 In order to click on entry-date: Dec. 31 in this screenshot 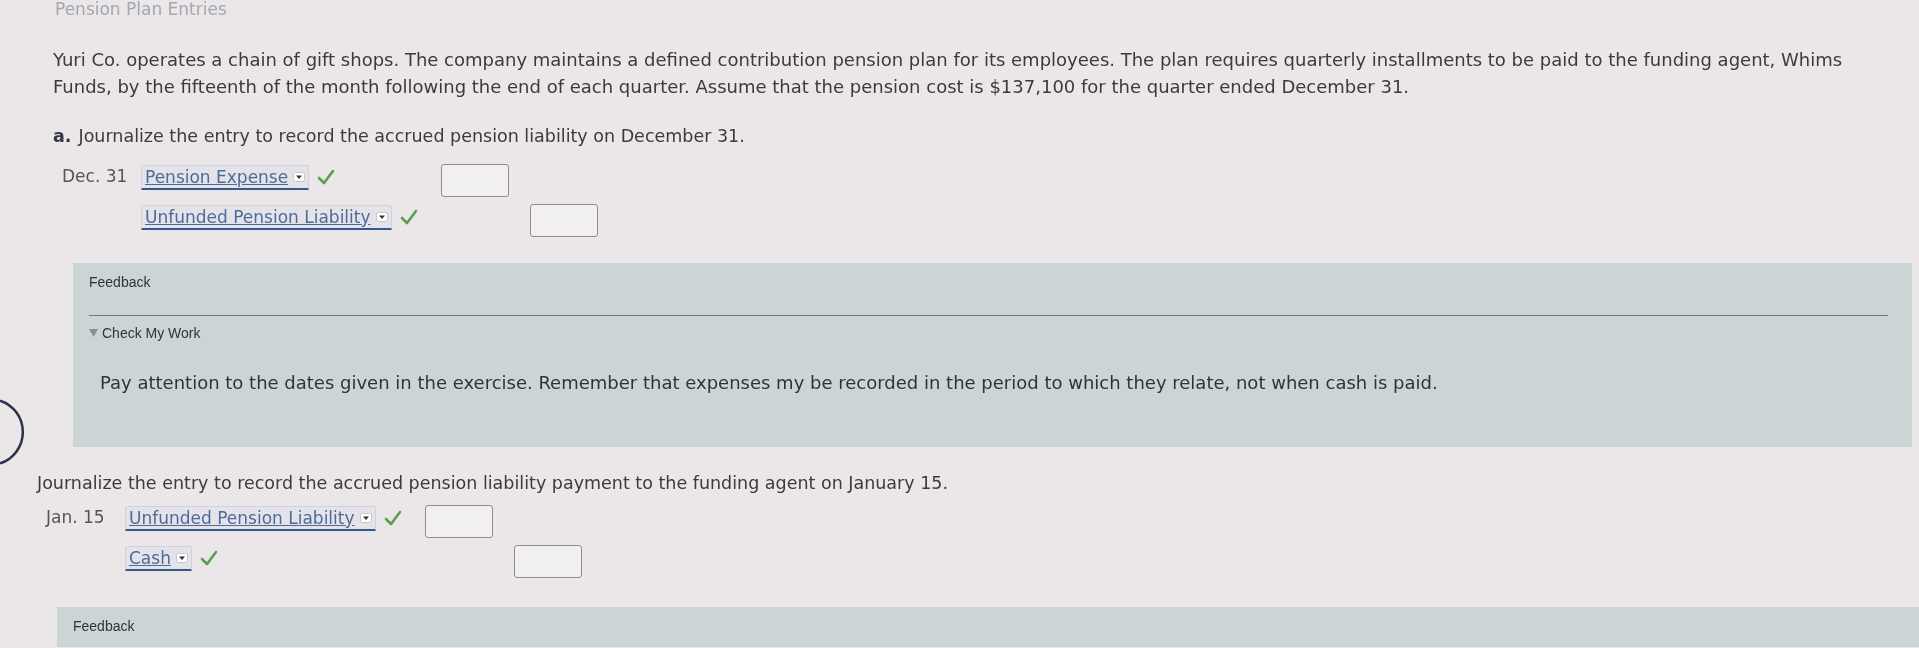, I will do `click(95, 176)`.